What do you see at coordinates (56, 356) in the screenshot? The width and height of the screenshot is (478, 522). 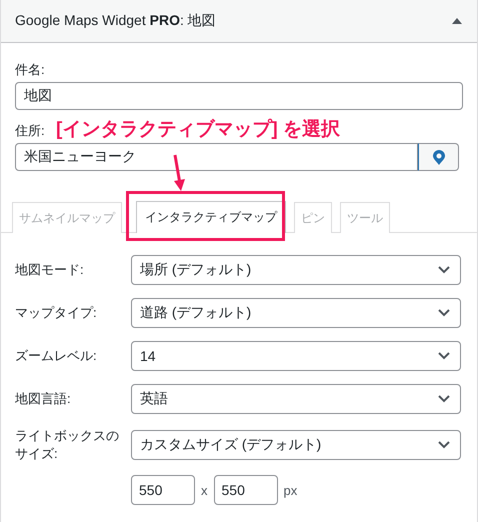 I see `setting-label: ズームレベル:` at bounding box center [56, 356].